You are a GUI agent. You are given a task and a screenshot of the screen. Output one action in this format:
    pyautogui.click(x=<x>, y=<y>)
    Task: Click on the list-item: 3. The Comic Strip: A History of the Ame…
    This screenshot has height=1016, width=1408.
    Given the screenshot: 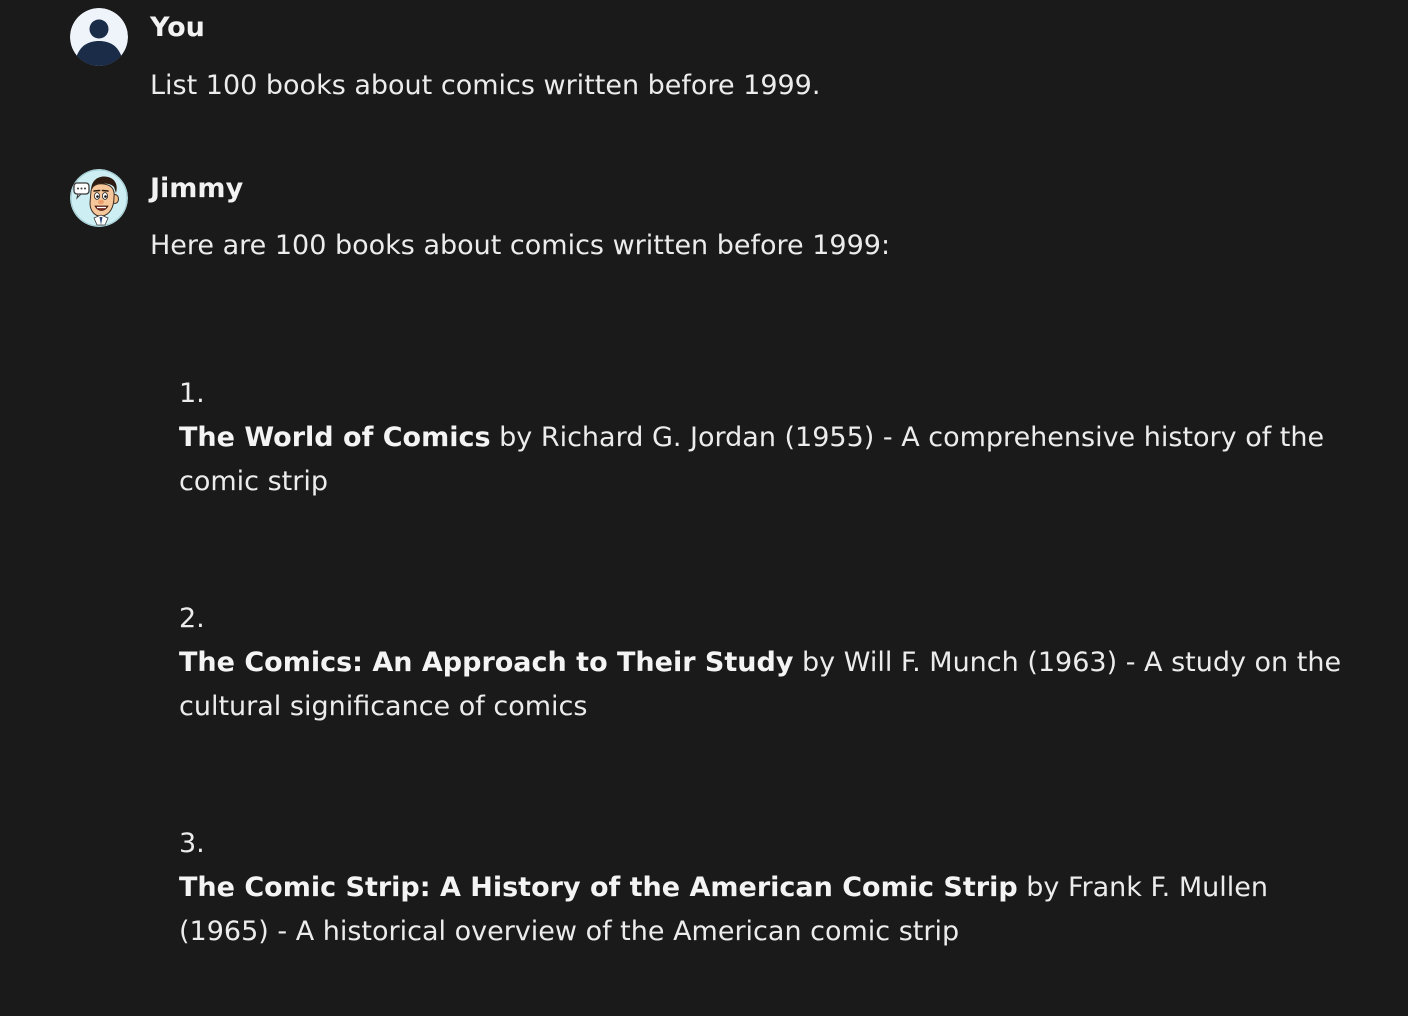 What is the action you would take?
    pyautogui.click(x=764, y=888)
    